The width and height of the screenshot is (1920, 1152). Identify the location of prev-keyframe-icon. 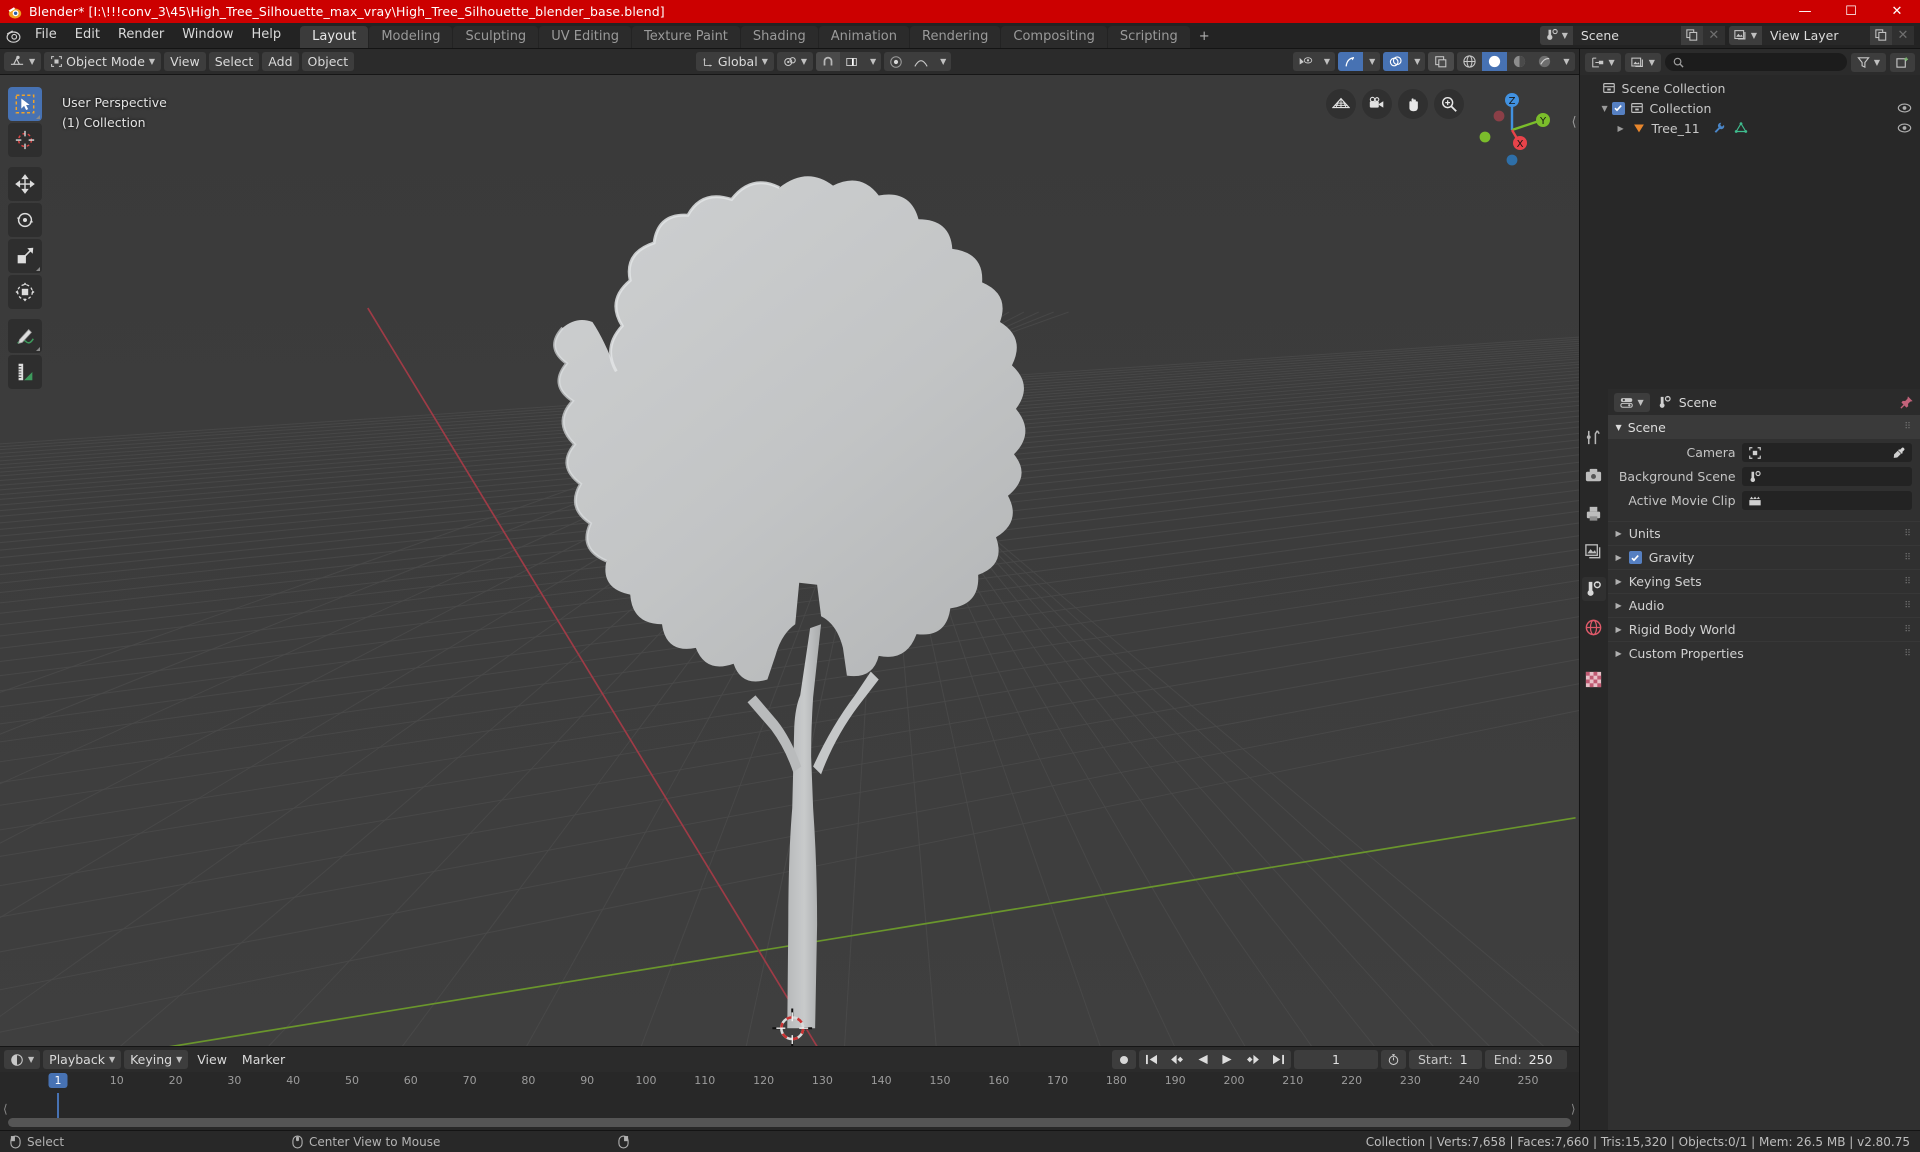
(1177, 1059).